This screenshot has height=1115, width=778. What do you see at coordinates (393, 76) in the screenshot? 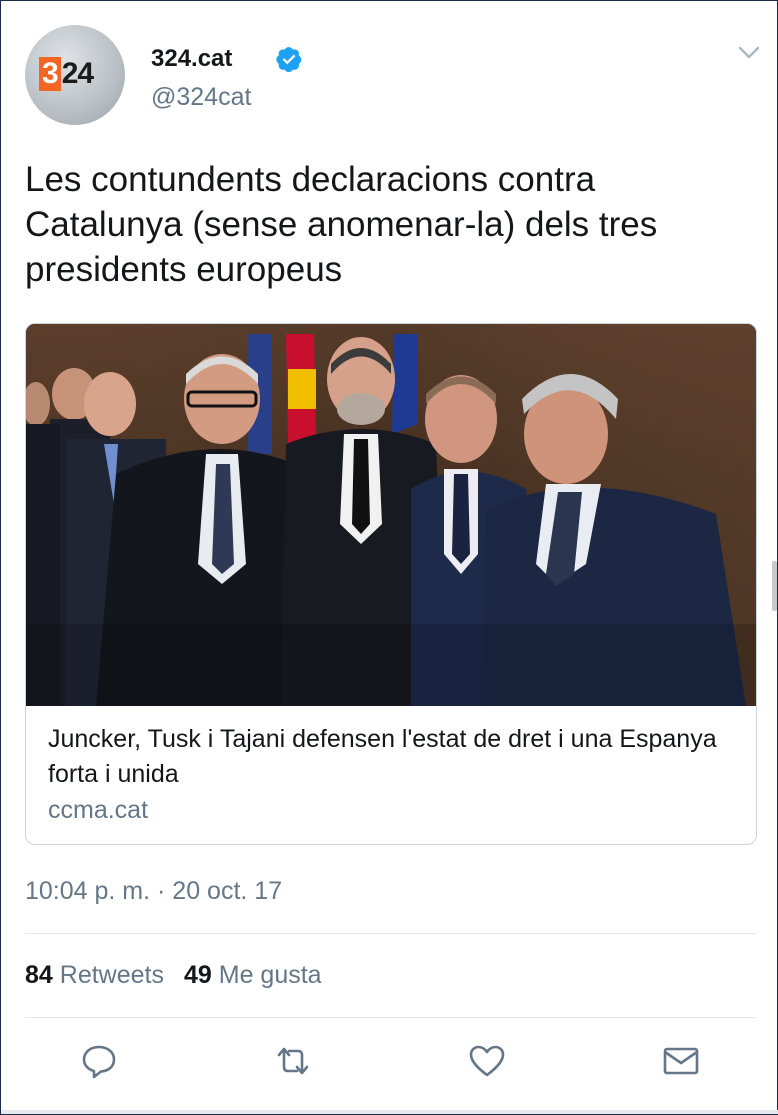
I see `tweet-header: 3 24 324.cat @324cat` at bounding box center [393, 76].